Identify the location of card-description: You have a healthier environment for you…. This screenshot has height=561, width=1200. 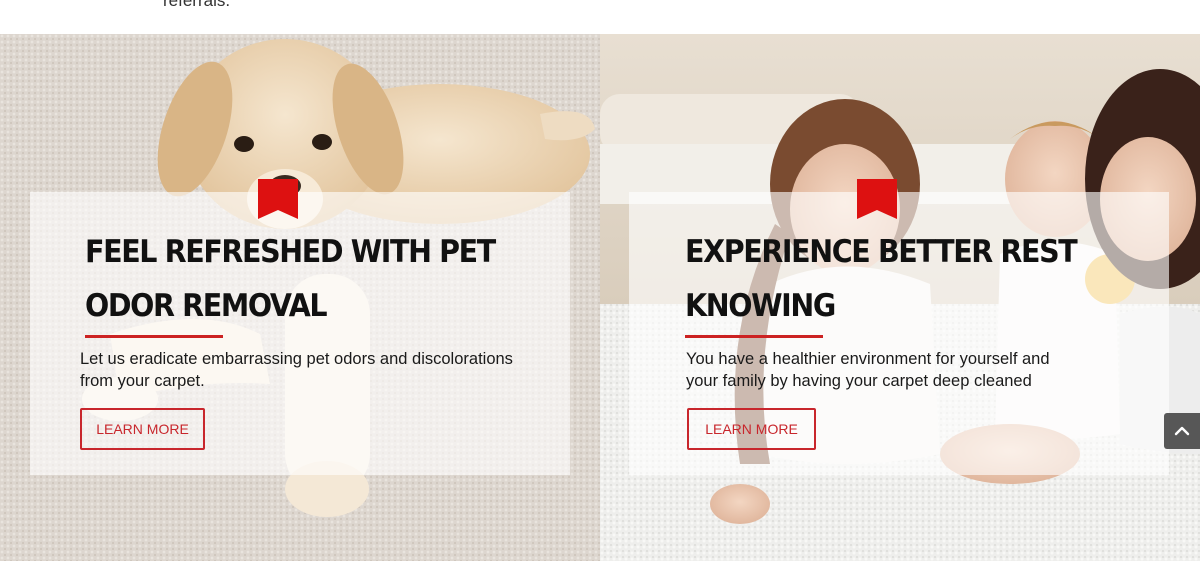
(868, 370).